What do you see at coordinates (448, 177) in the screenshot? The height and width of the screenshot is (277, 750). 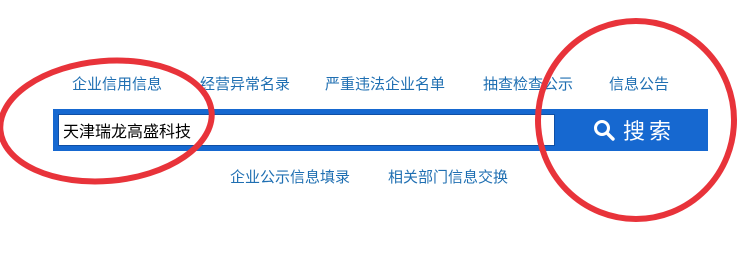 I see `nav-department-info-exchange: 相关部门信息交换` at bounding box center [448, 177].